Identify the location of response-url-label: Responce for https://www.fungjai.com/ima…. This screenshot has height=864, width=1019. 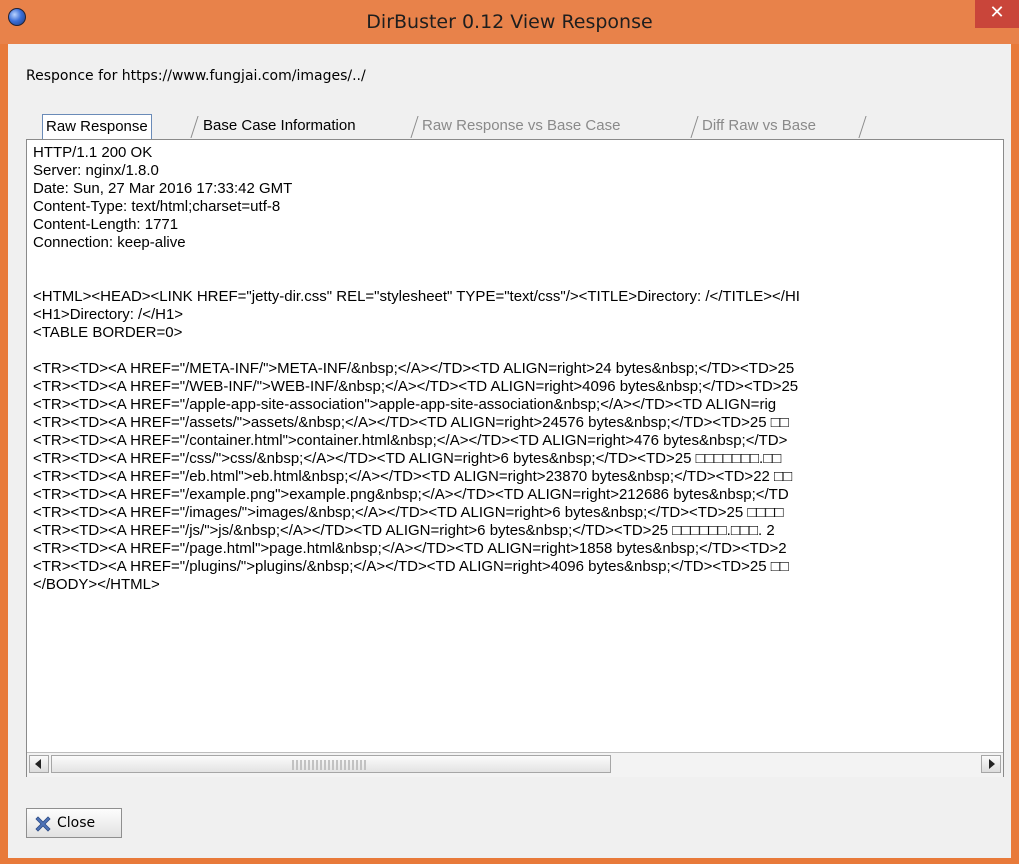
(196, 76).